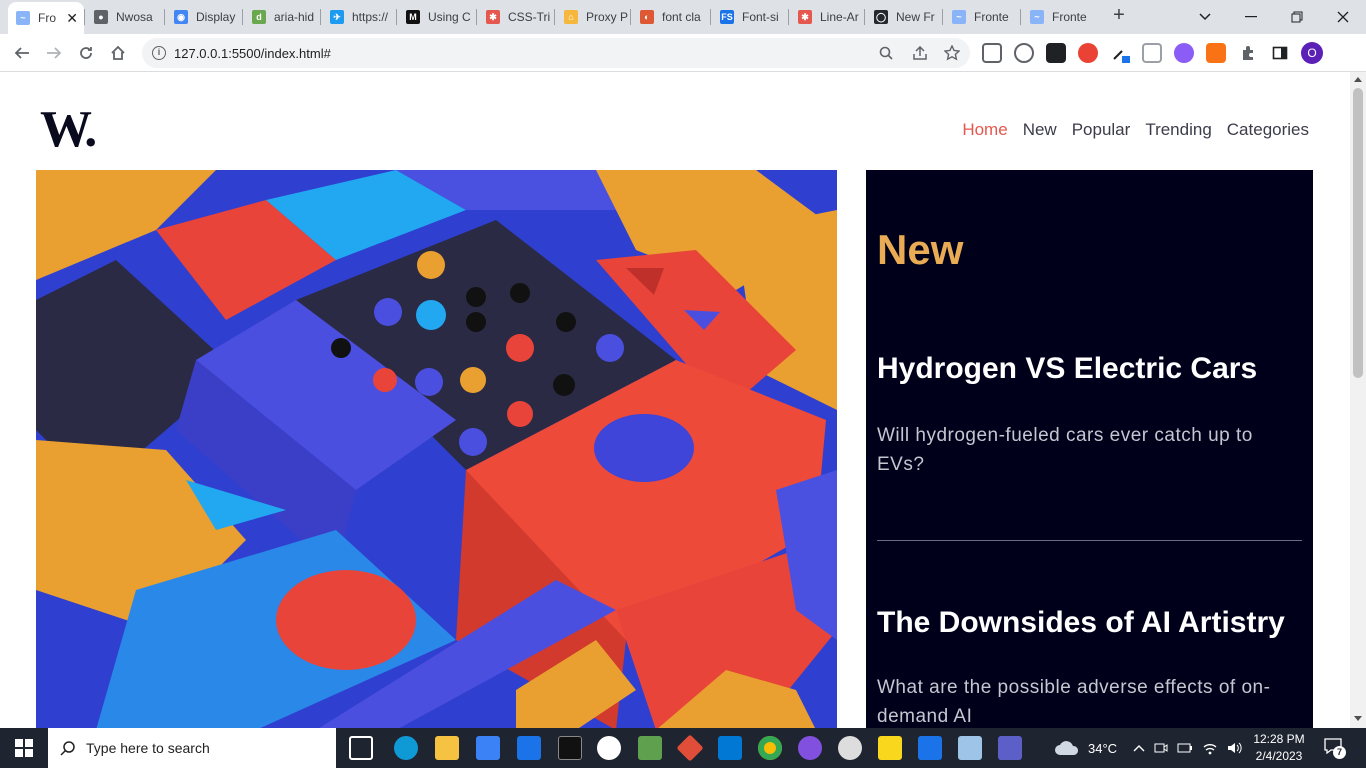 The width and height of the screenshot is (1366, 768). What do you see at coordinates (1024, 53) in the screenshot?
I see `dev-extension-icon` at bounding box center [1024, 53].